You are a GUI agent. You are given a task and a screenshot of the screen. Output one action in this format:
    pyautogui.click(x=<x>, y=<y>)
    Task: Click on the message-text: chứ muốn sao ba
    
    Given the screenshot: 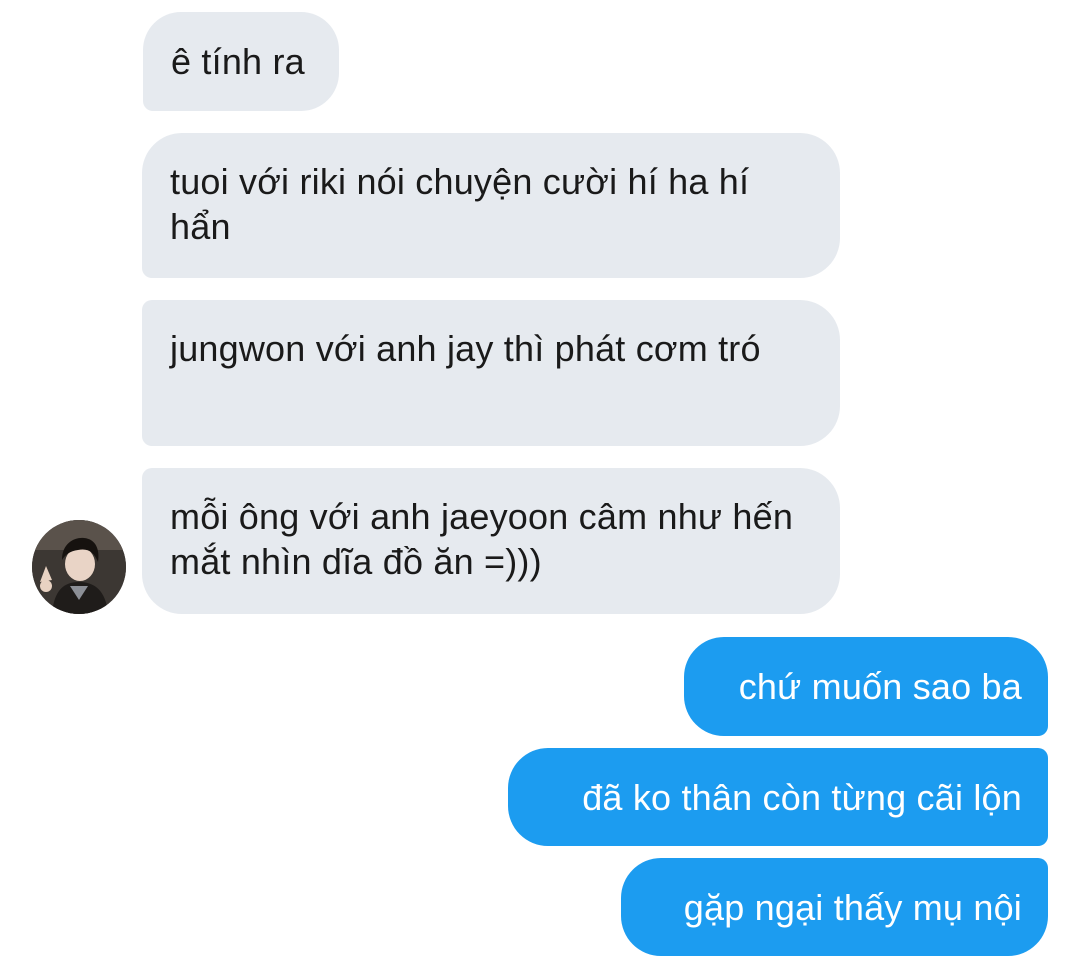 What is the action you would take?
    pyautogui.click(x=880, y=686)
    